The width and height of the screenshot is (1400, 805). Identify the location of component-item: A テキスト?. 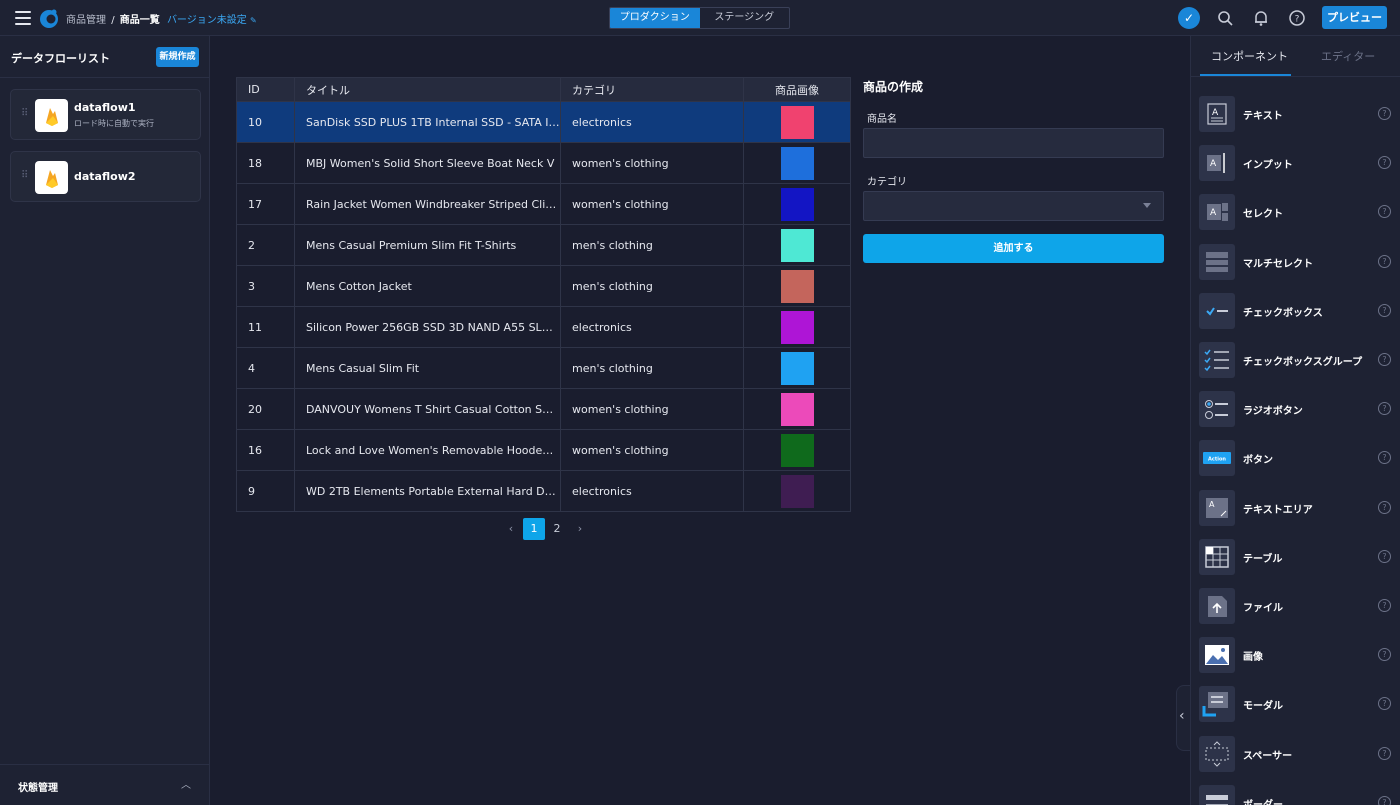
(1297, 116).